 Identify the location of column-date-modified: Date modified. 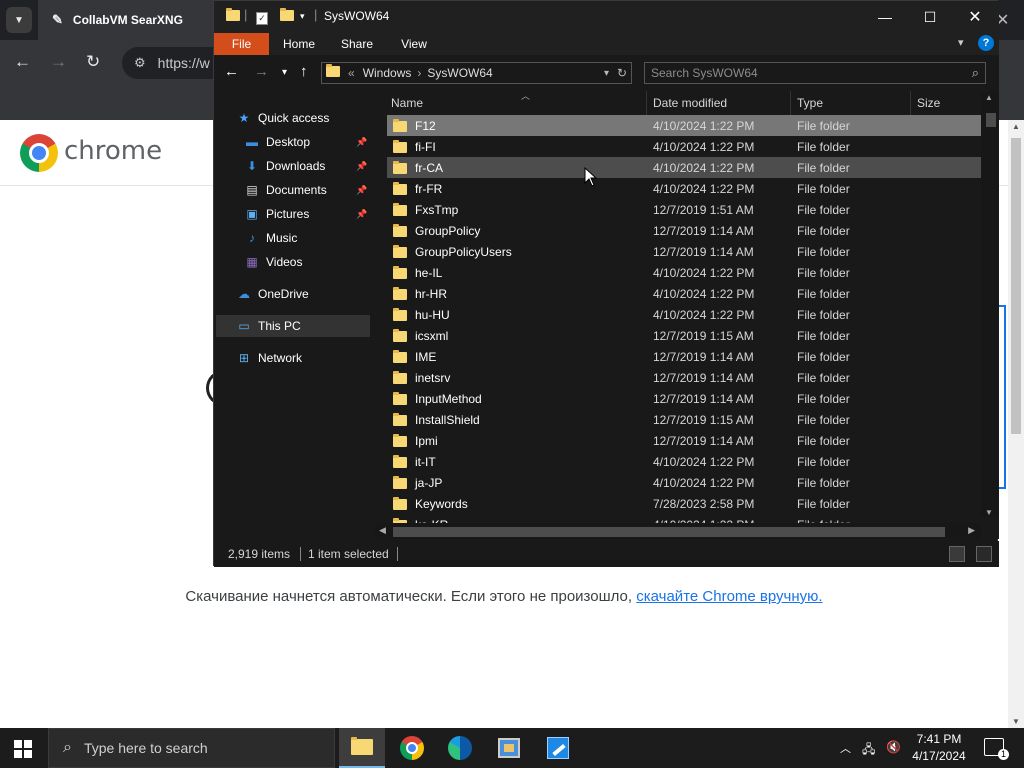
(719, 103).